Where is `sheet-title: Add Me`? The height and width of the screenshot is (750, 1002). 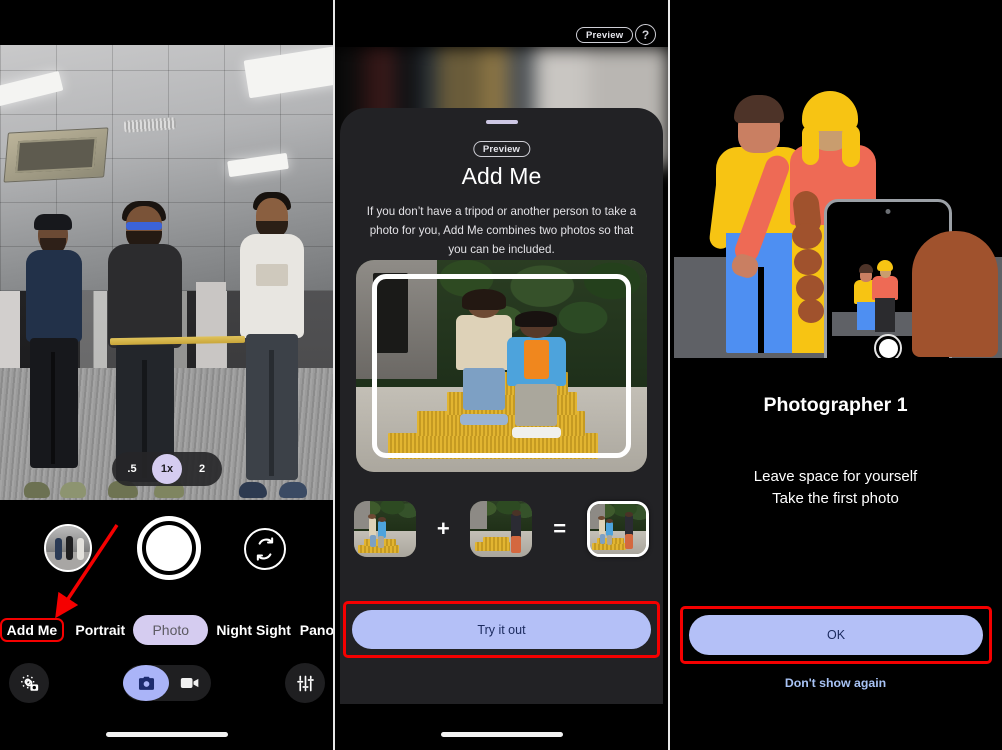
sheet-title: Add Me is located at coordinates (501, 176).